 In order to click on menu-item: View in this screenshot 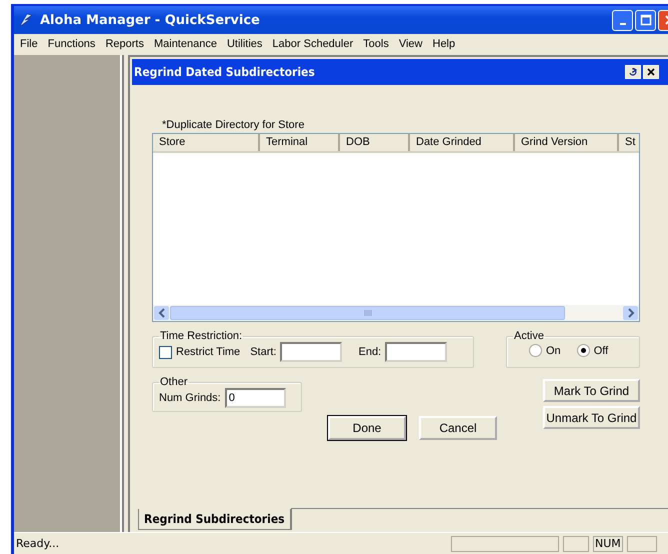, I will do `click(411, 44)`.